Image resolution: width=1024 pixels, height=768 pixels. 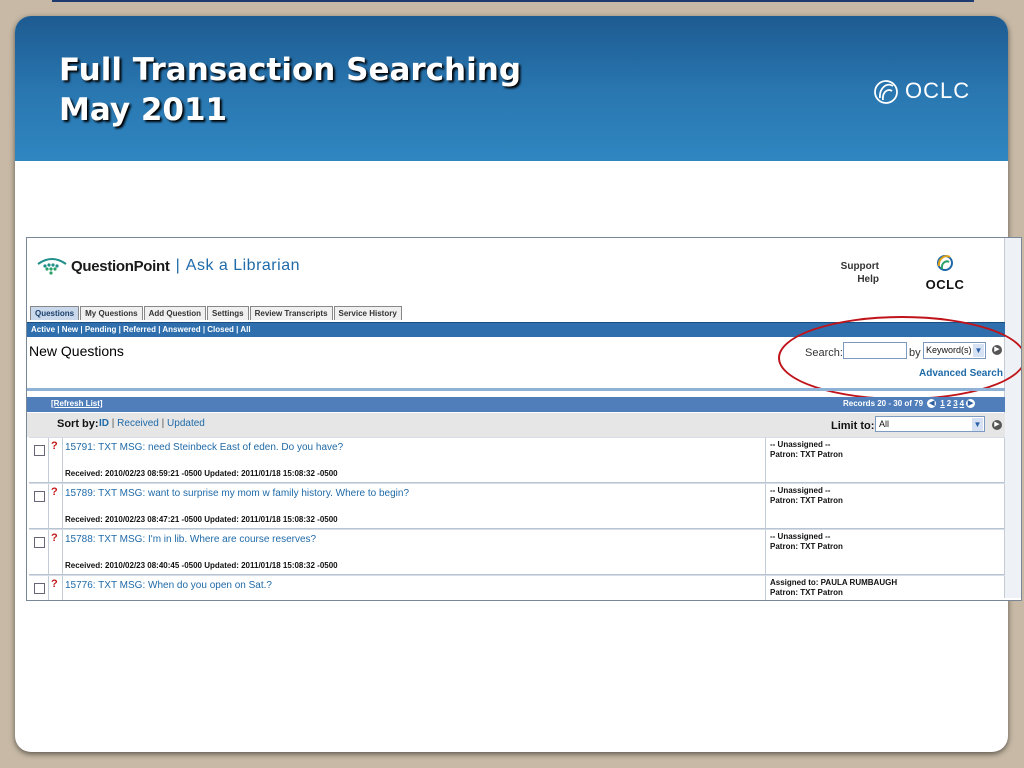 What do you see at coordinates (290, 90) in the screenshot?
I see `slide-title: Full Transaction Searching May 2011` at bounding box center [290, 90].